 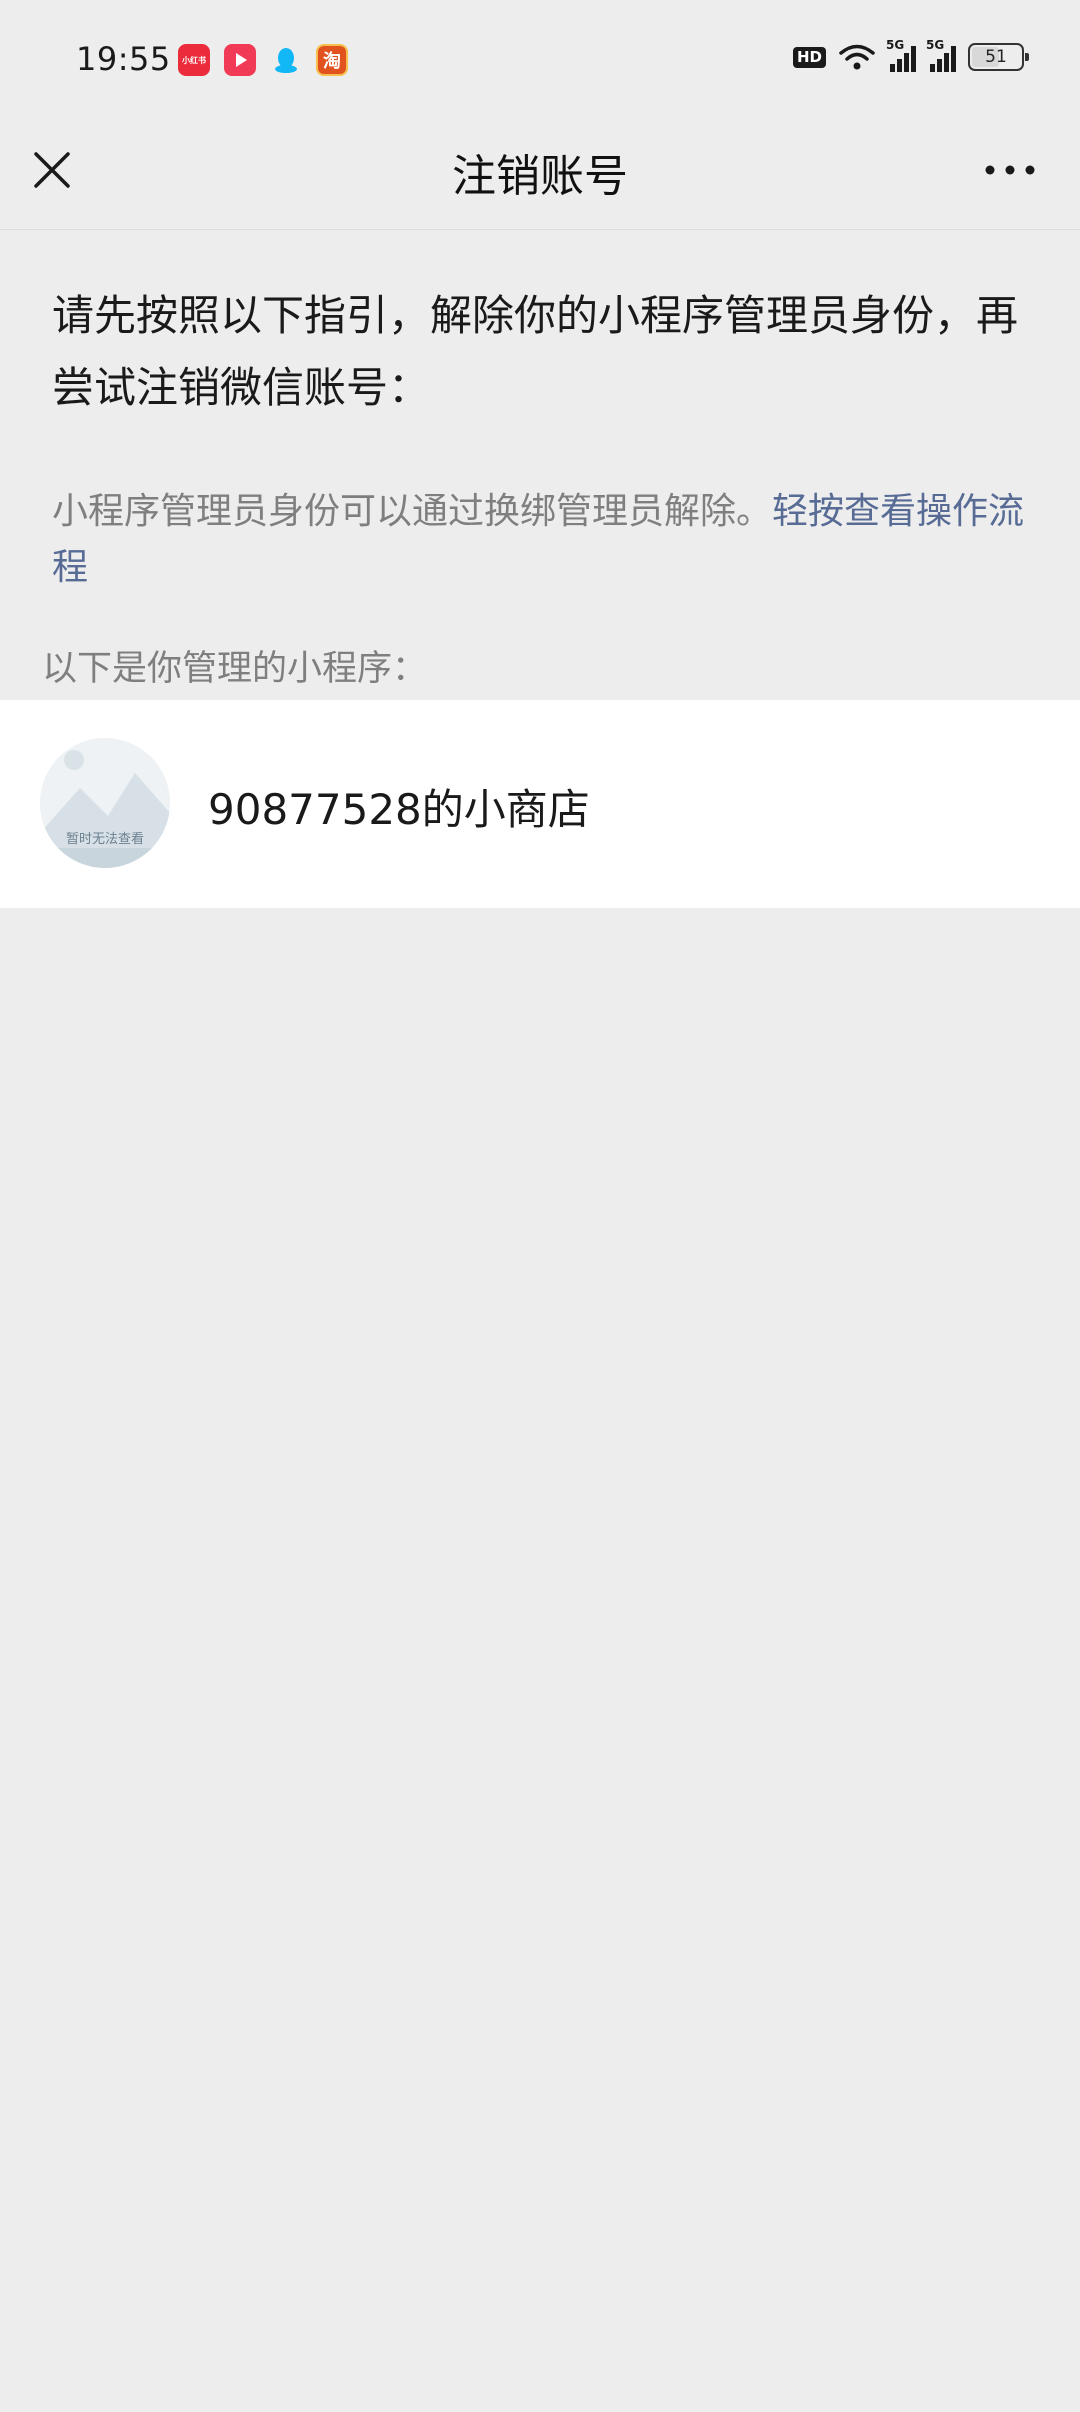 I want to click on notification-icons: 小红书 淘, so click(x=263, y=60).